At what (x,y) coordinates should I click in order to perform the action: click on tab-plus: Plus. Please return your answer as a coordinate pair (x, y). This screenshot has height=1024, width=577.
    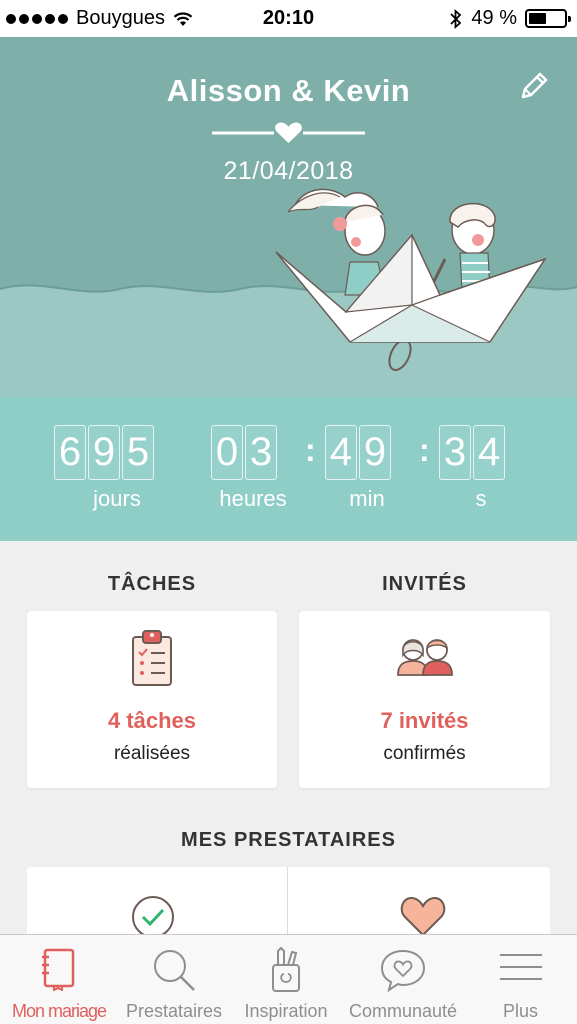
    Looking at the image, I should click on (520, 979).